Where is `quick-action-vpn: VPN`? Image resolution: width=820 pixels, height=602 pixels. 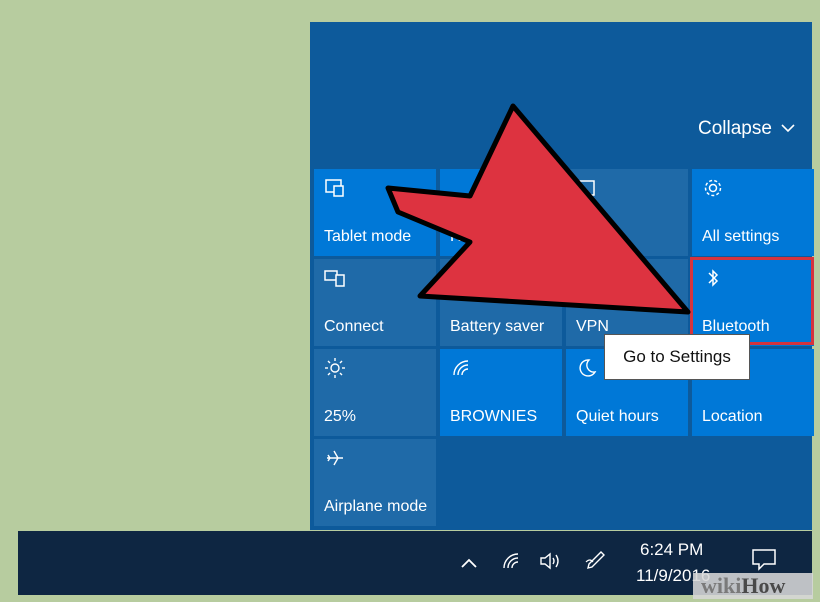
quick-action-vpn: VPN is located at coordinates (627, 302).